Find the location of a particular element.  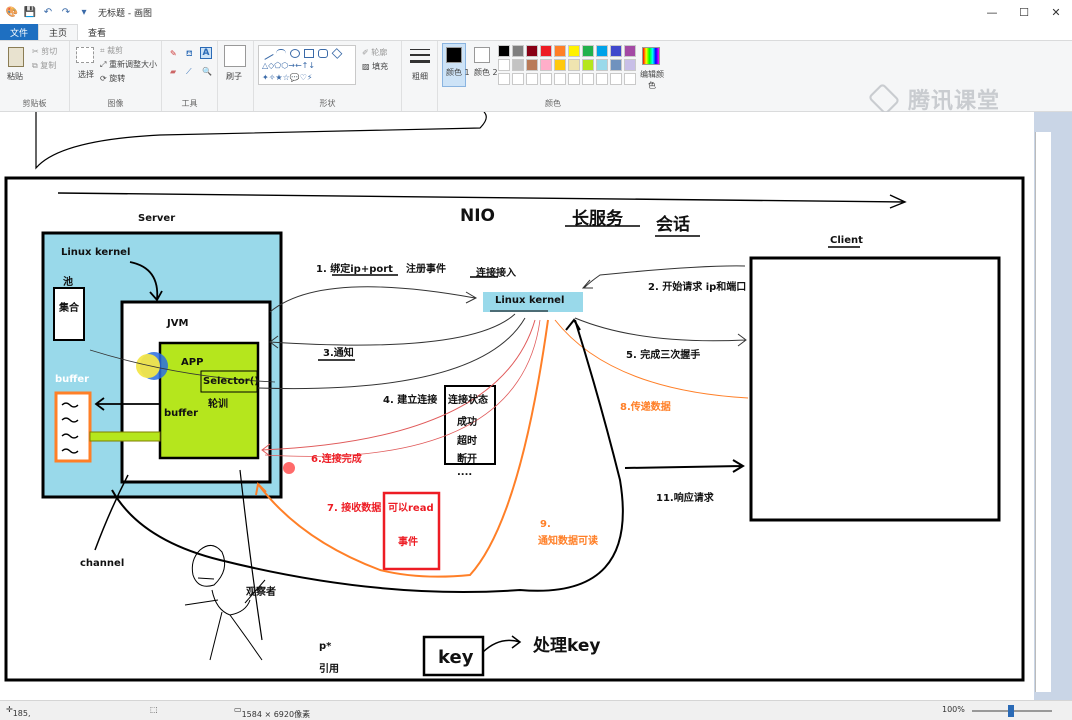

colors-group: 颜色 1 颜色 2 编辑颜色 颜色 is located at coordinates (553, 76).